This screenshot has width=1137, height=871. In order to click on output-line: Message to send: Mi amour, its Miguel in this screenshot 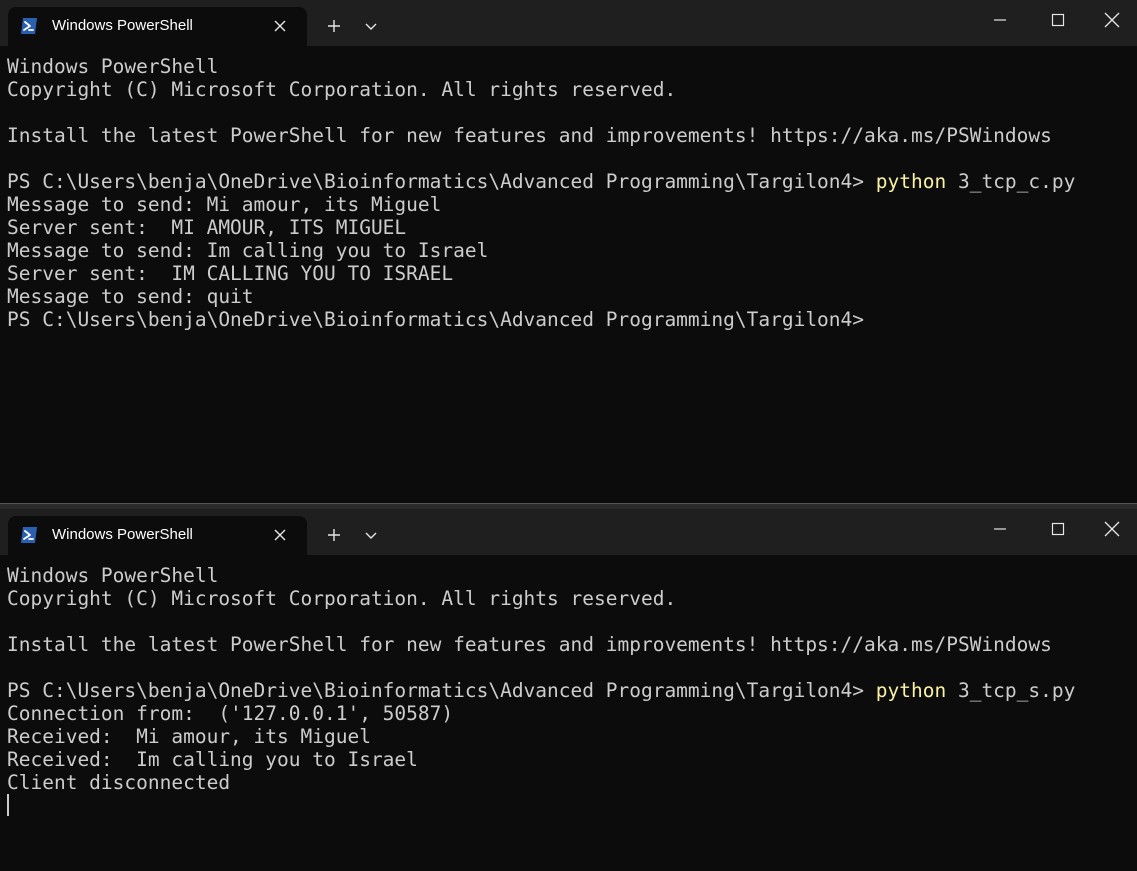, I will do `click(224, 204)`.